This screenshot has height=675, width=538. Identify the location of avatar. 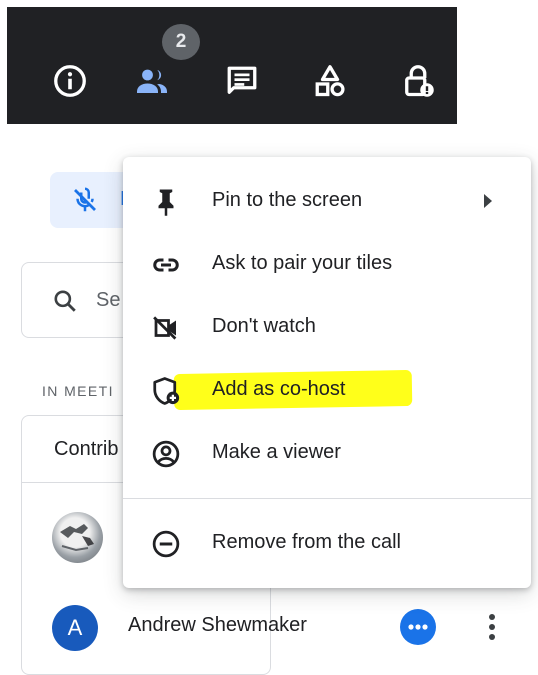
(77, 537).